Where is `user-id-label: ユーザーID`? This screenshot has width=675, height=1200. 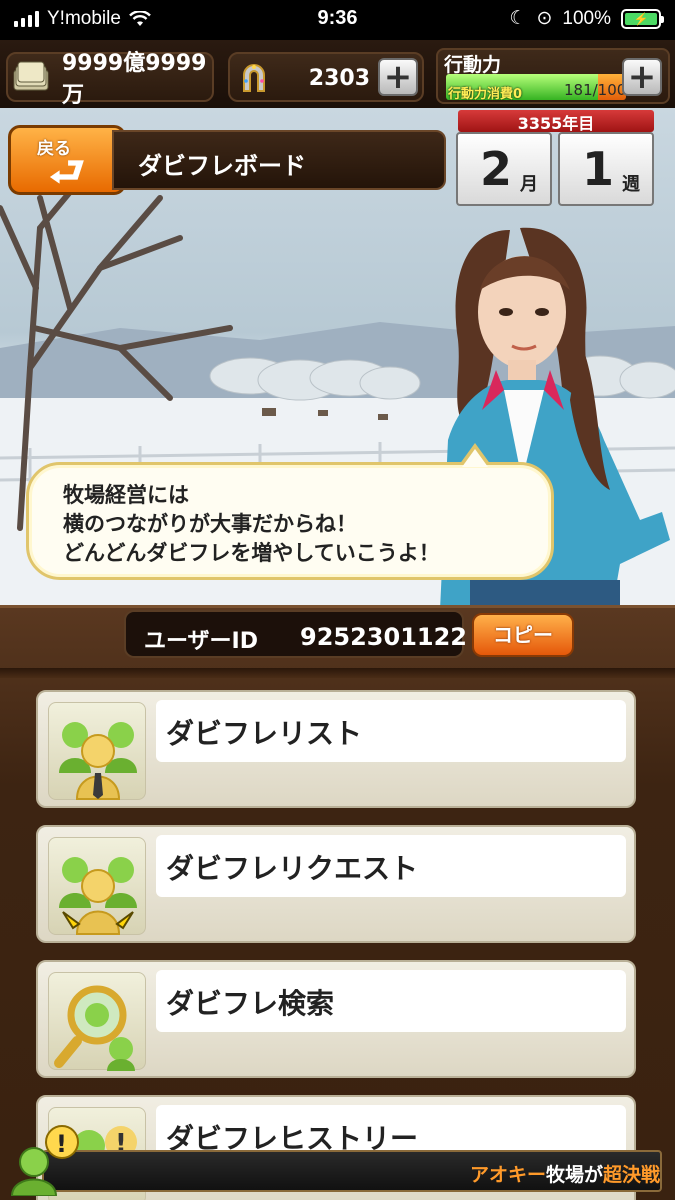 user-id-label: ユーザーID is located at coordinates (201, 641).